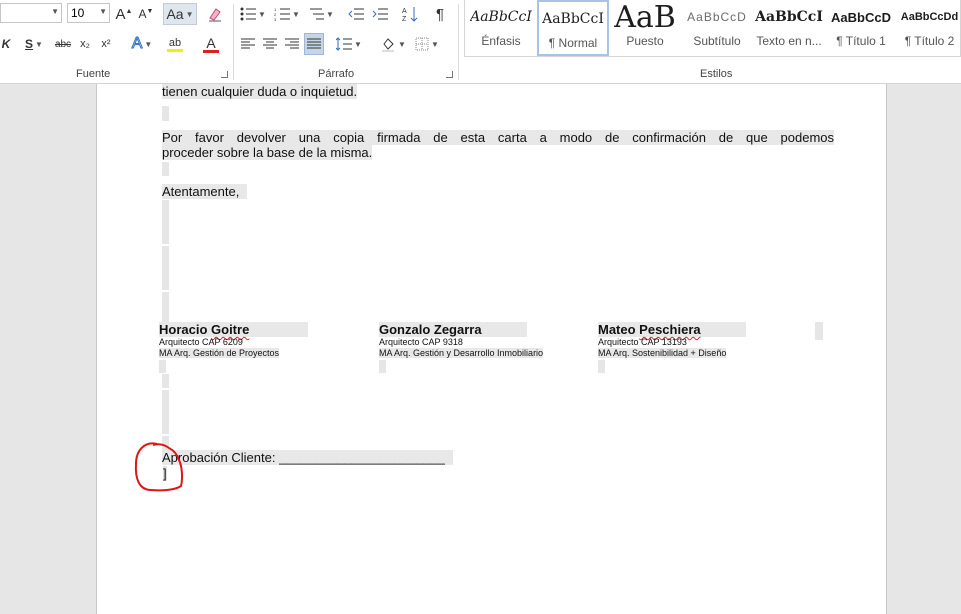 Image resolution: width=961 pixels, height=614 pixels. I want to click on font-dialog-launcher, so click(224, 74).